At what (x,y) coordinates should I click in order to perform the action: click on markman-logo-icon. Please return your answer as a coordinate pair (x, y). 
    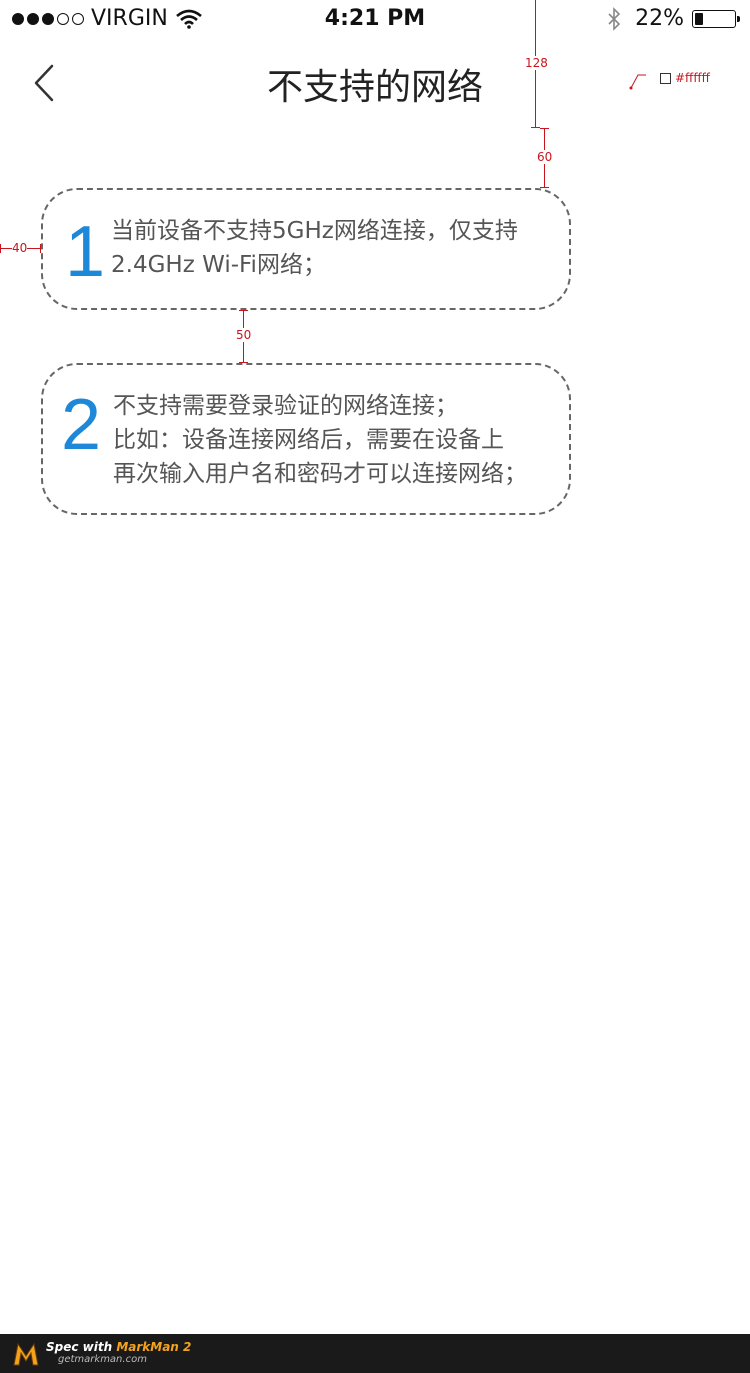
    Looking at the image, I should click on (26, 1354).